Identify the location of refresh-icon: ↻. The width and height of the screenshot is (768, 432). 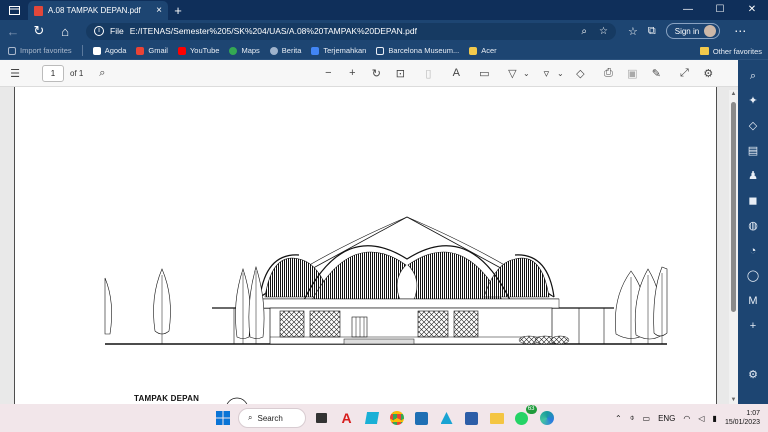
(39, 31).